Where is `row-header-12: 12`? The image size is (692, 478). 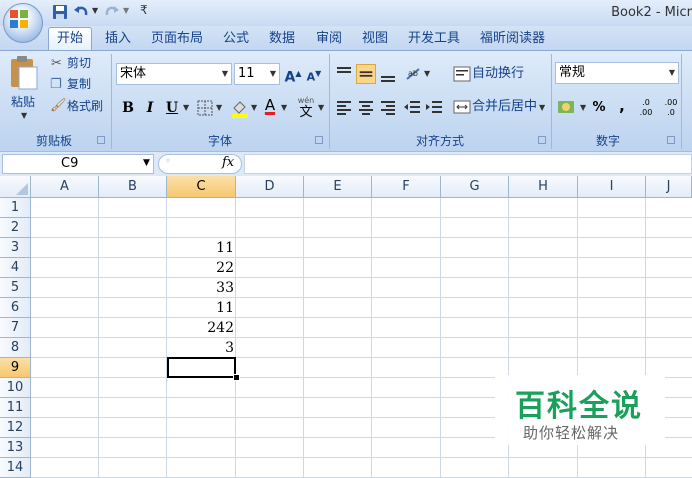 row-header-12: 12 is located at coordinates (15, 428).